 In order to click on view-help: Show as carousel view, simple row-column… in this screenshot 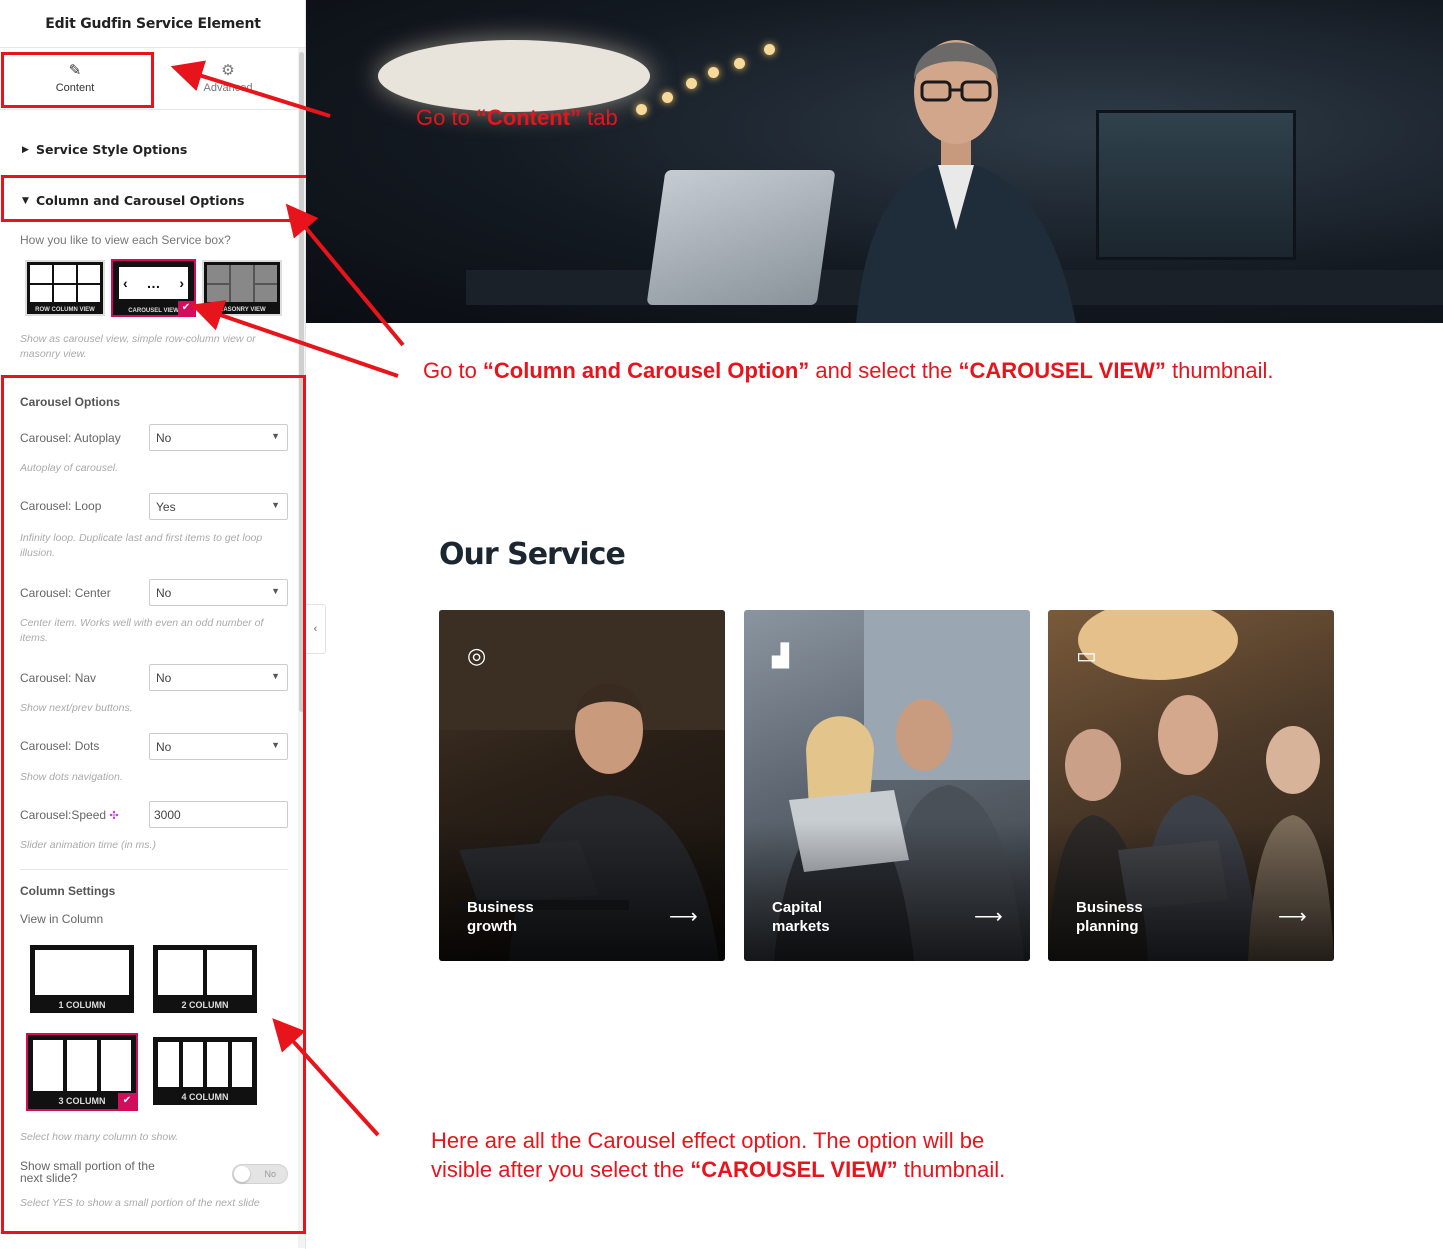, I will do `click(138, 346)`.